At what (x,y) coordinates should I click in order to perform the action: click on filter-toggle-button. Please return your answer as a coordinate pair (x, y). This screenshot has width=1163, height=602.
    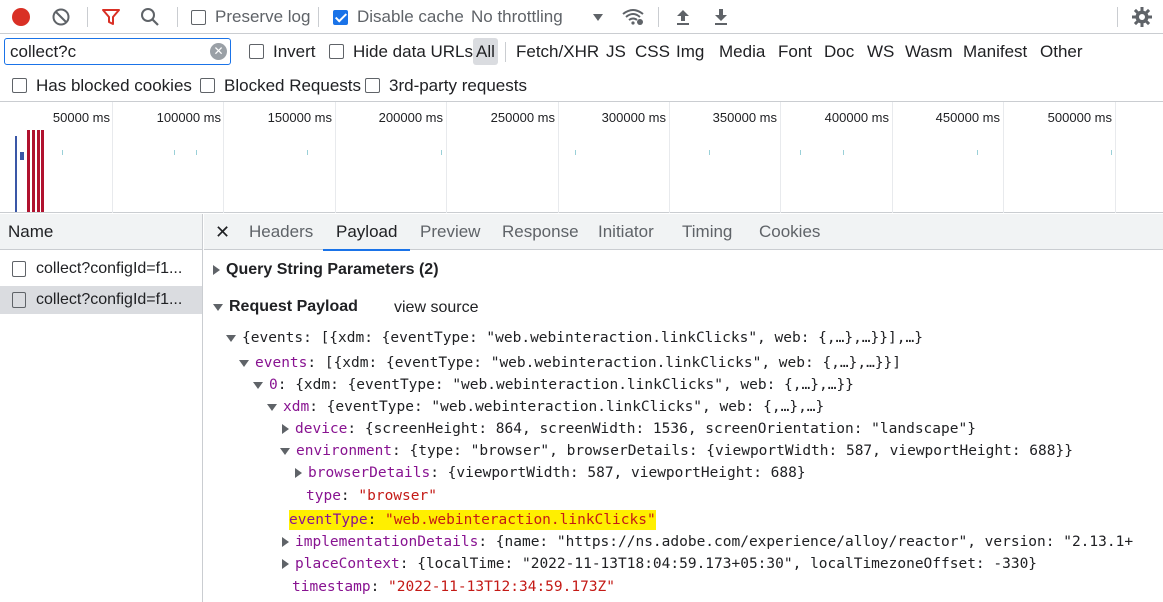
    Looking at the image, I should click on (112, 17).